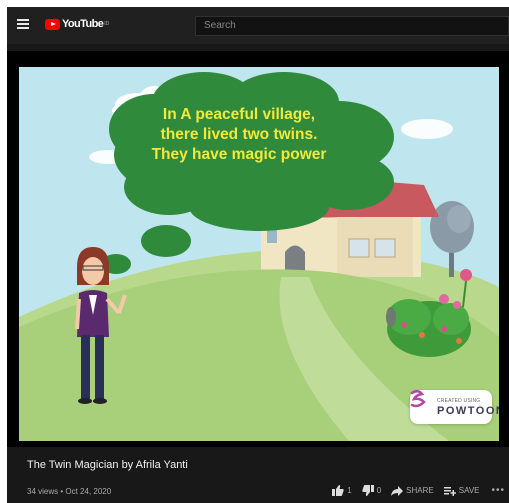 This screenshot has height=503, width=509. I want to click on search-input: Search, so click(352, 26).